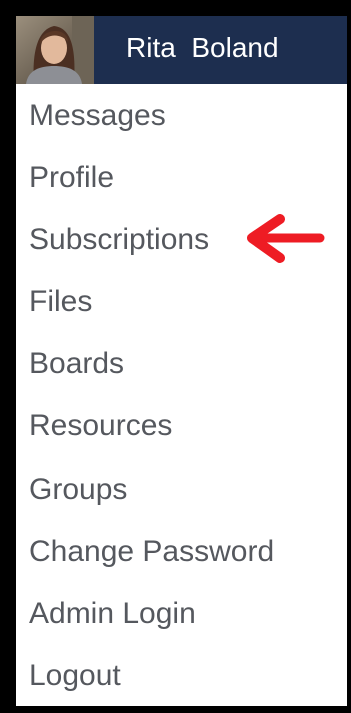 This screenshot has height=713, width=351. I want to click on menu-item-files: Files, so click(60, 302).